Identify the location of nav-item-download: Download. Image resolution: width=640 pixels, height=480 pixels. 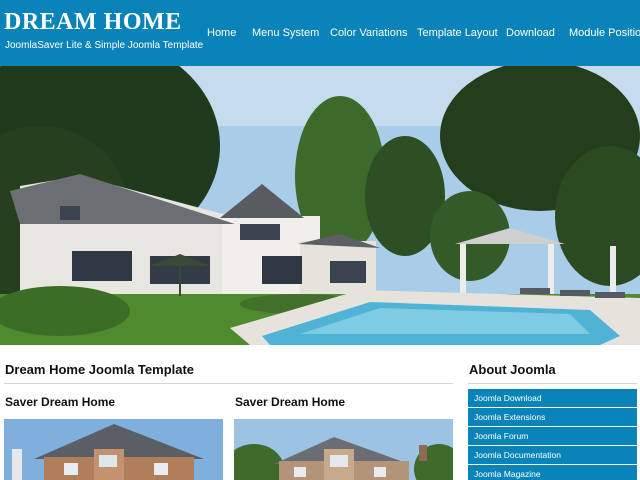
(530, 33).